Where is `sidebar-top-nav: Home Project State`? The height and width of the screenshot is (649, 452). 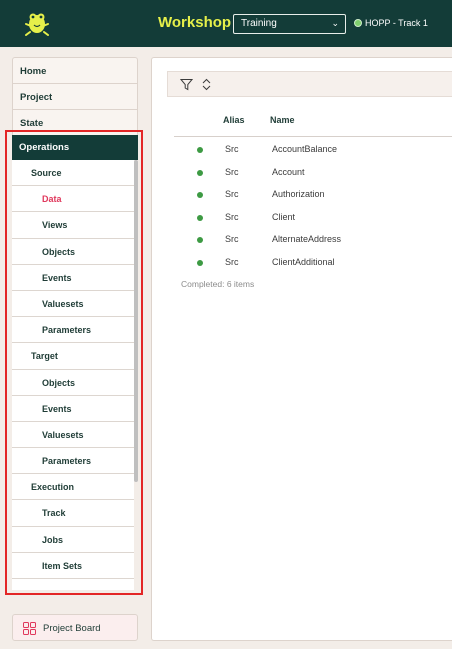 sidebar-top-nav: Home Project State is located at coordinates (75, 97).